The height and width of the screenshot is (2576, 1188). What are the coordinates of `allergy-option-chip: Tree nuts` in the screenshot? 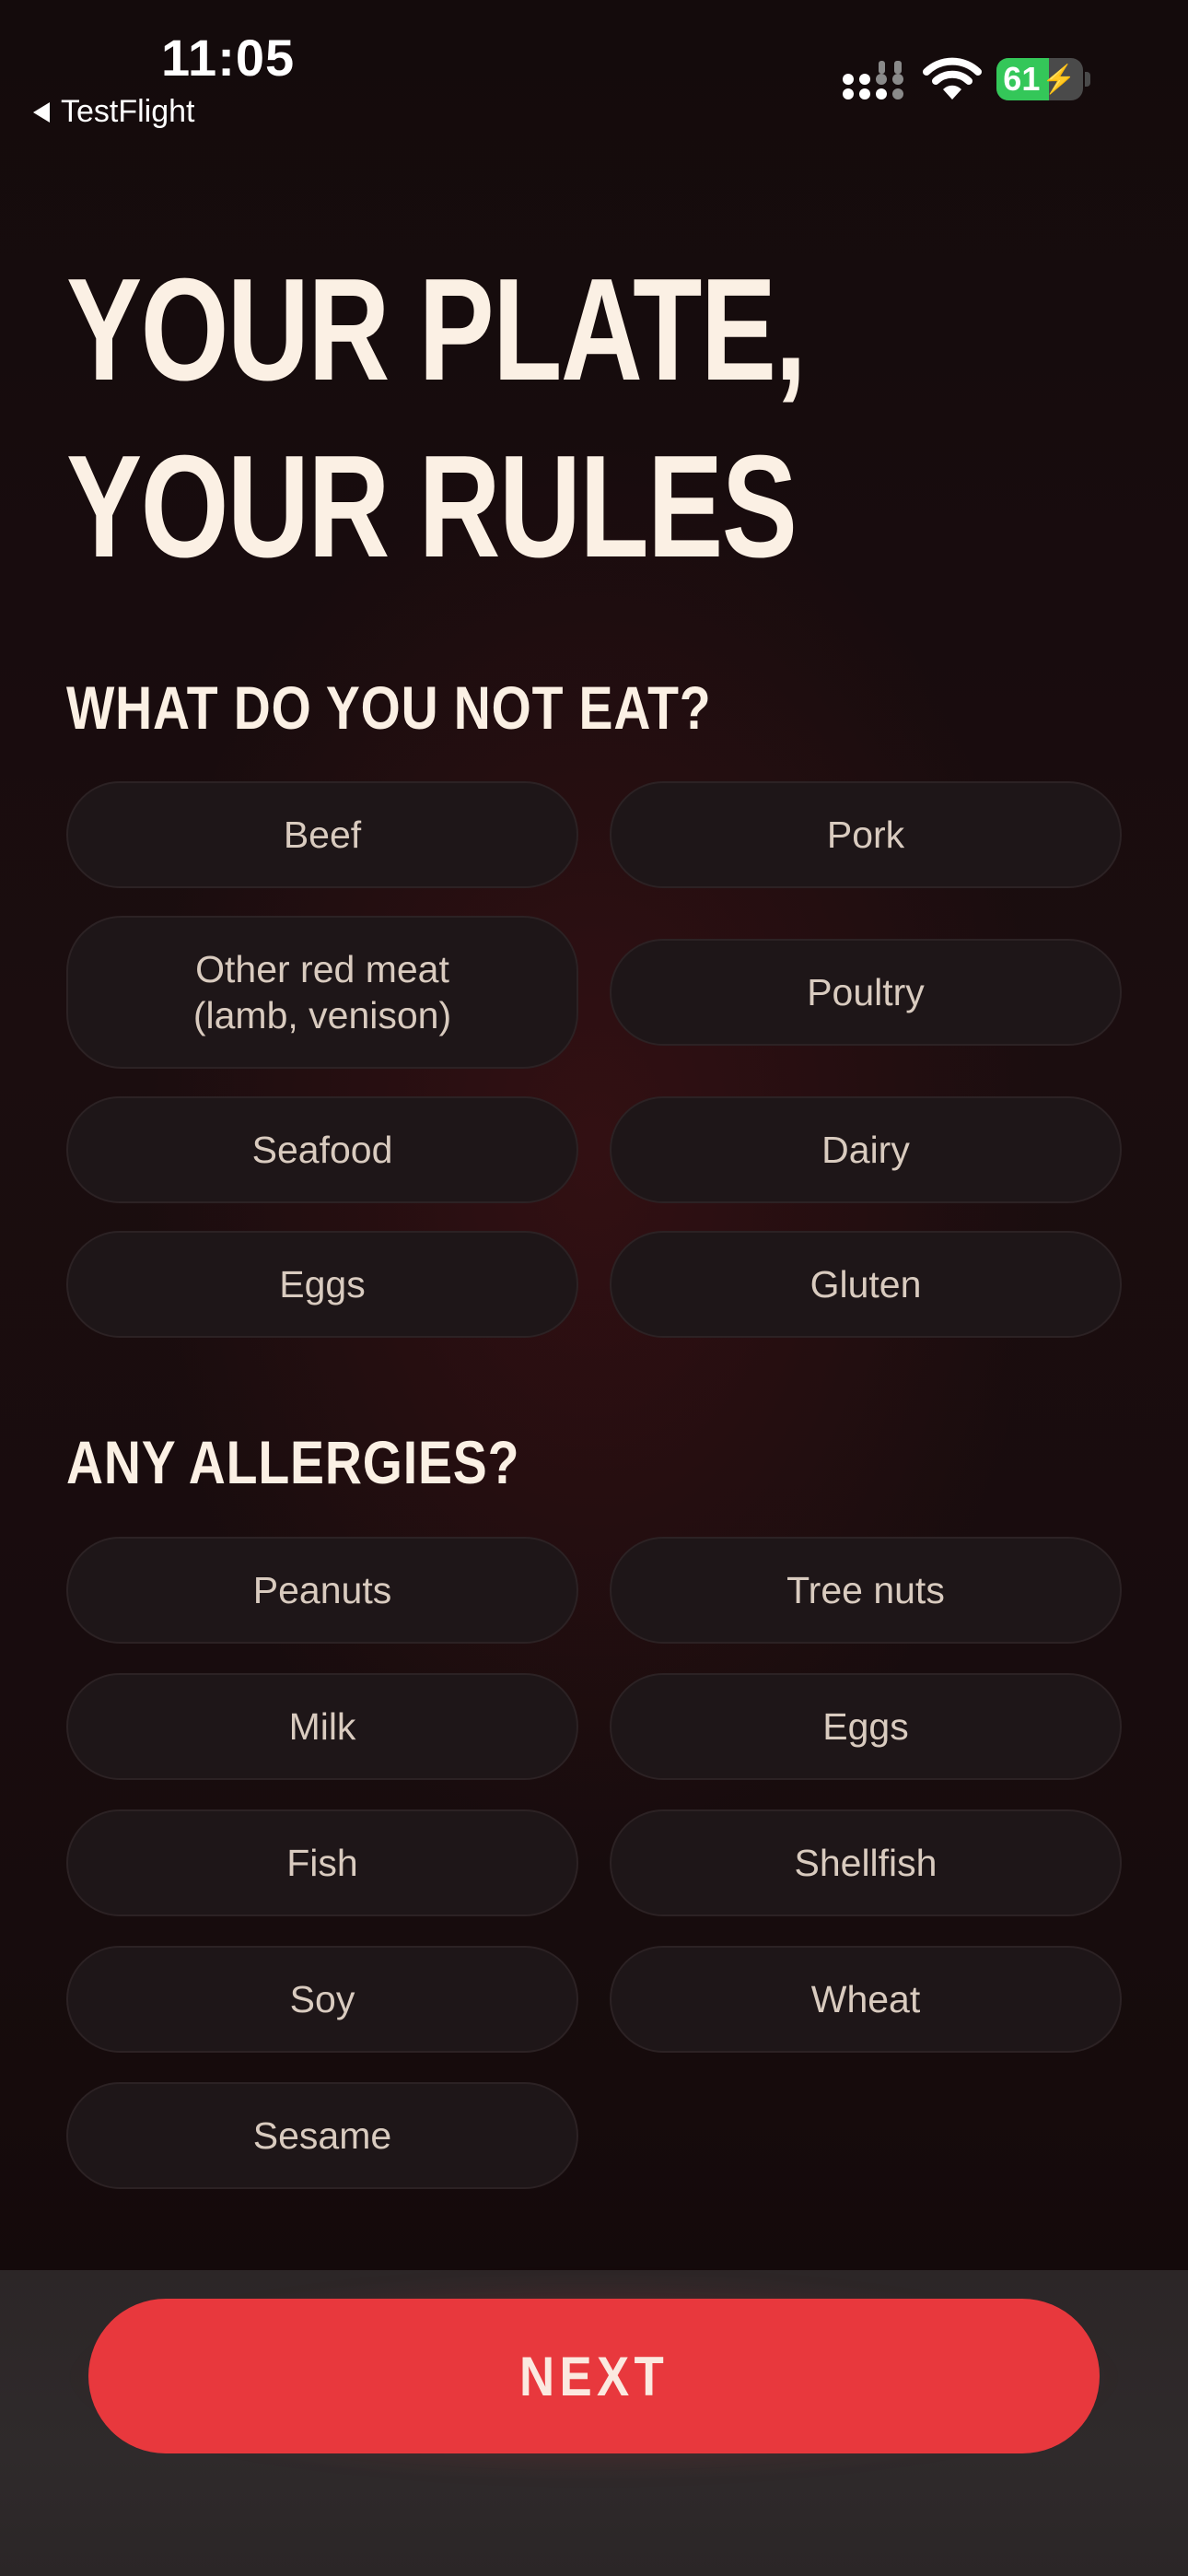 It's located at (866, 1590).